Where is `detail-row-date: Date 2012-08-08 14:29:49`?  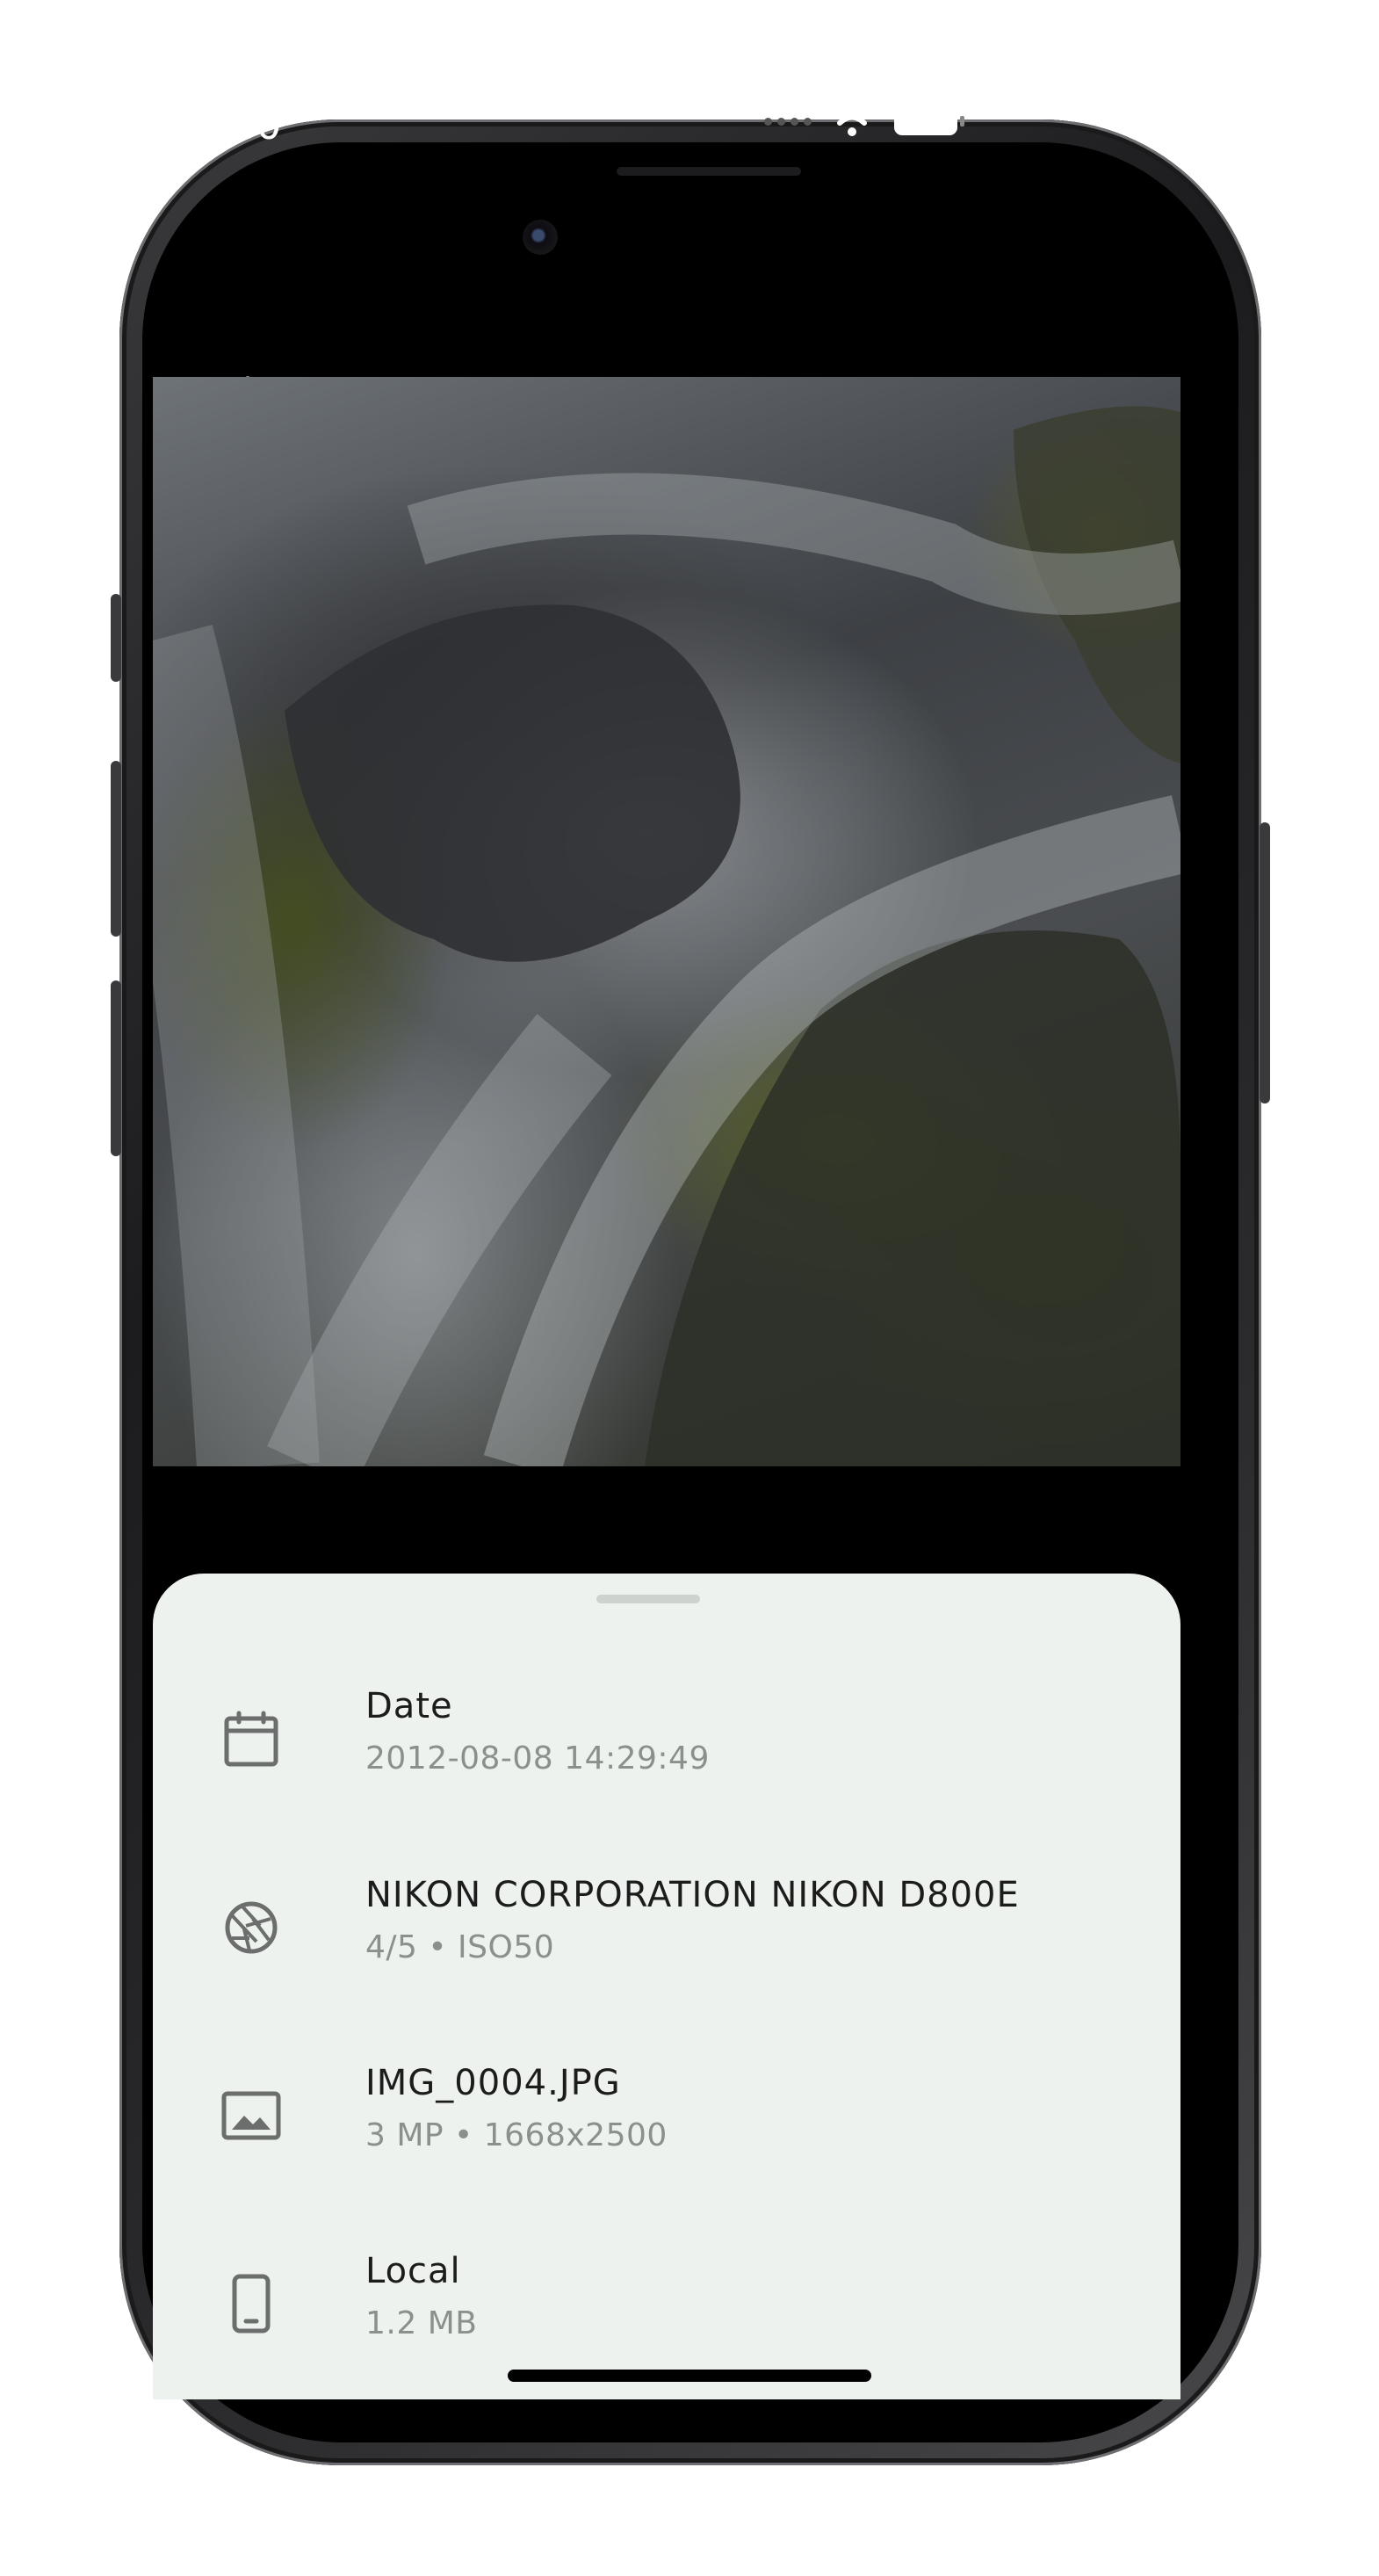 detail-row-date: Date 2012-08-08 14:29:49 is located at coordinates (666, 1752).